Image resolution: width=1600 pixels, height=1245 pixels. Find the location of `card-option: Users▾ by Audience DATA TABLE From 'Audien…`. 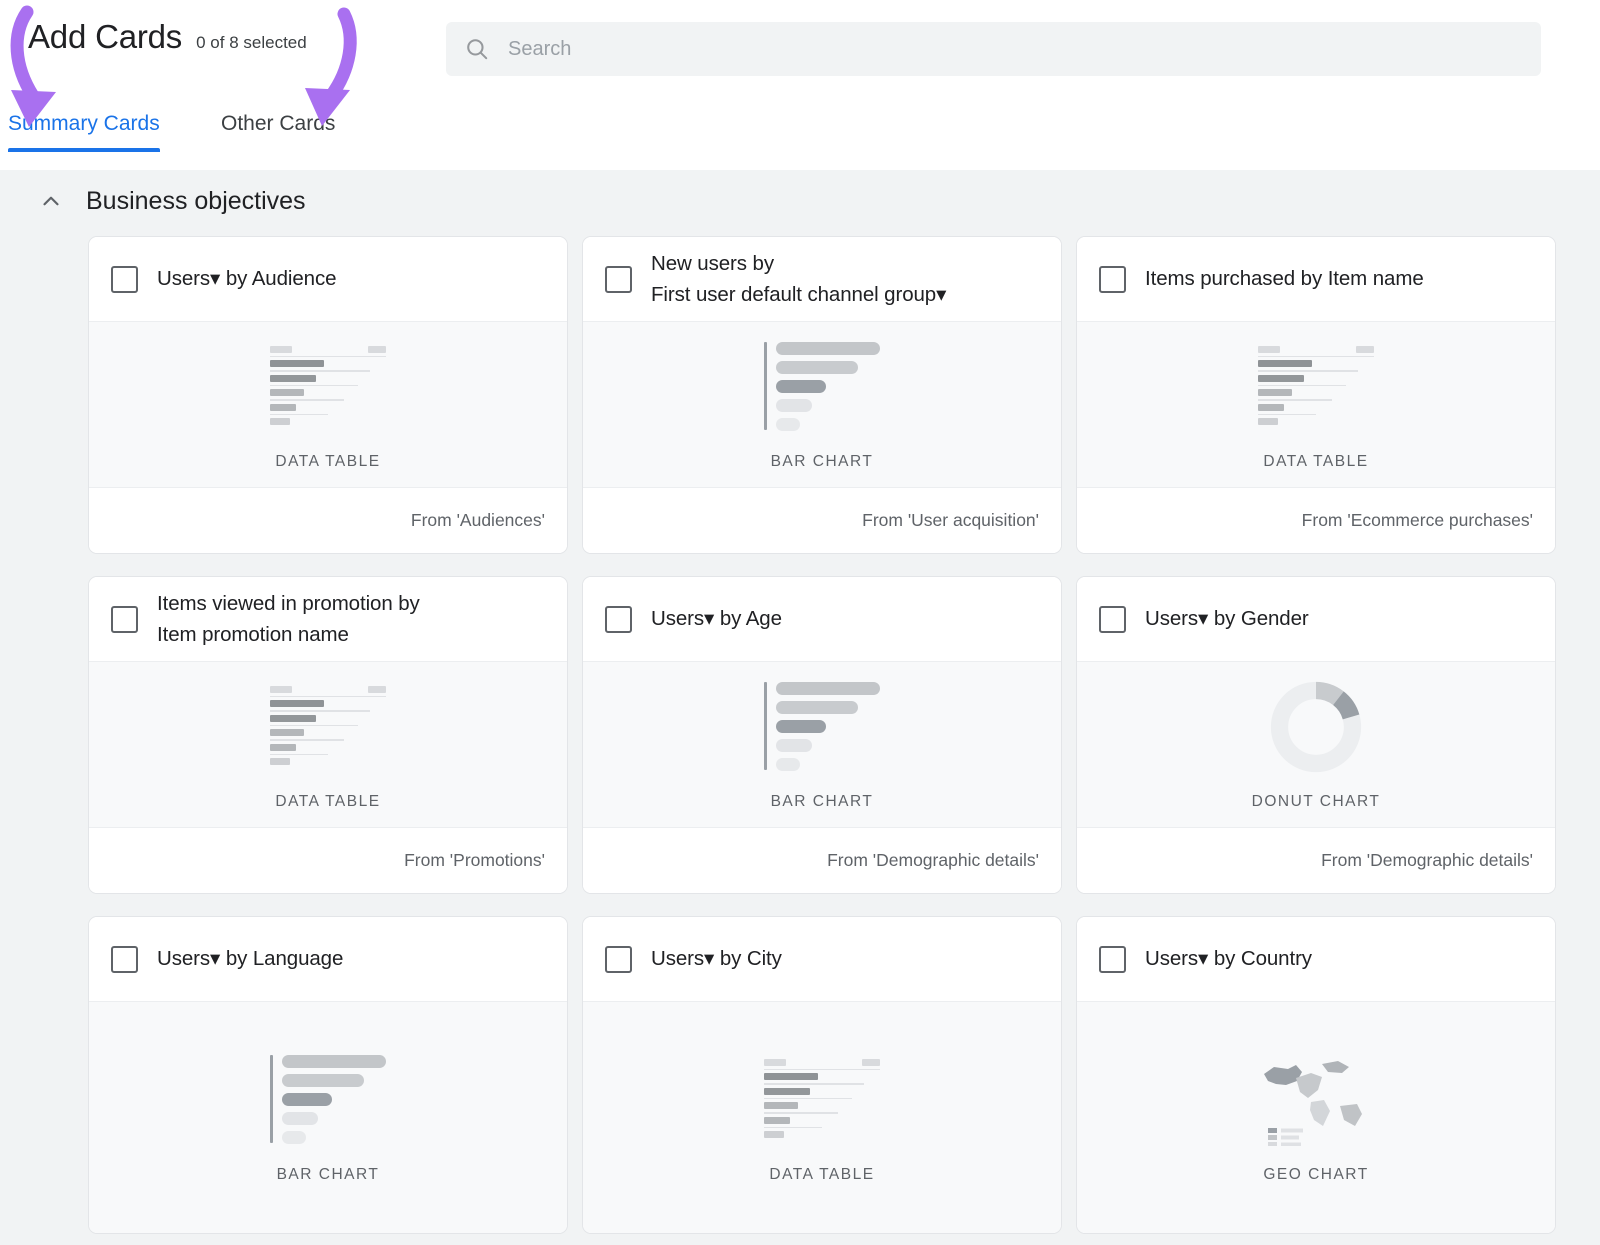

card-option: Users▾ by Audience DATA TABLE From 'Audien… is located at coordinates (328, 395).